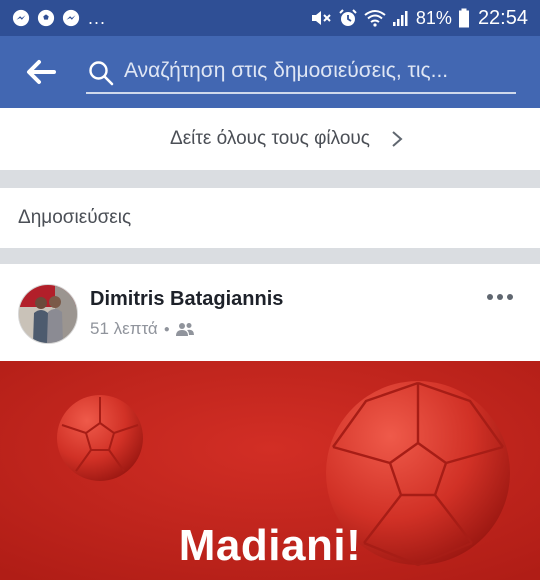  What do you see at coordinates (375, 18) in the screenshot?
I see `wifi-icon` at bounding box center [375, 18].